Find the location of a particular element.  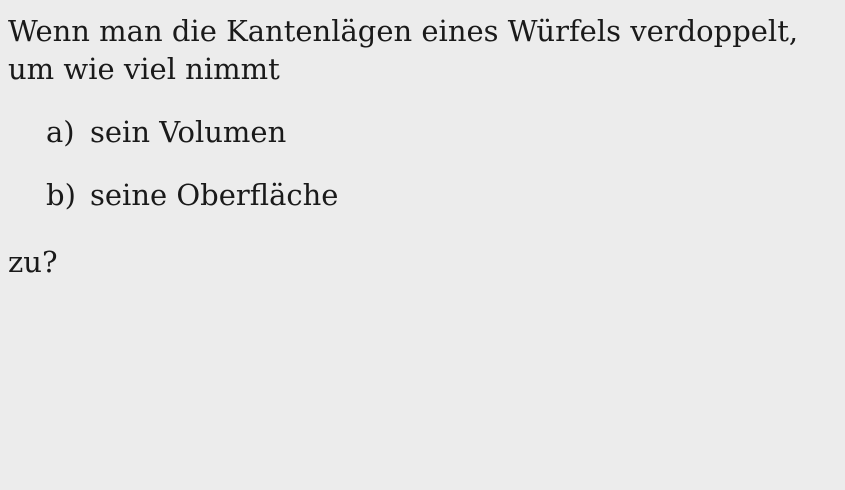

question-closing: zu? is located at coordinates (33, 262).